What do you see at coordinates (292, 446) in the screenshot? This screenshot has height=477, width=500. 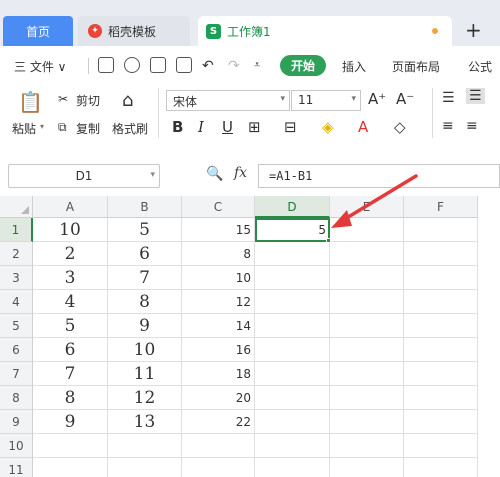 I see `cell-d10` at bounding box center [292, 446].